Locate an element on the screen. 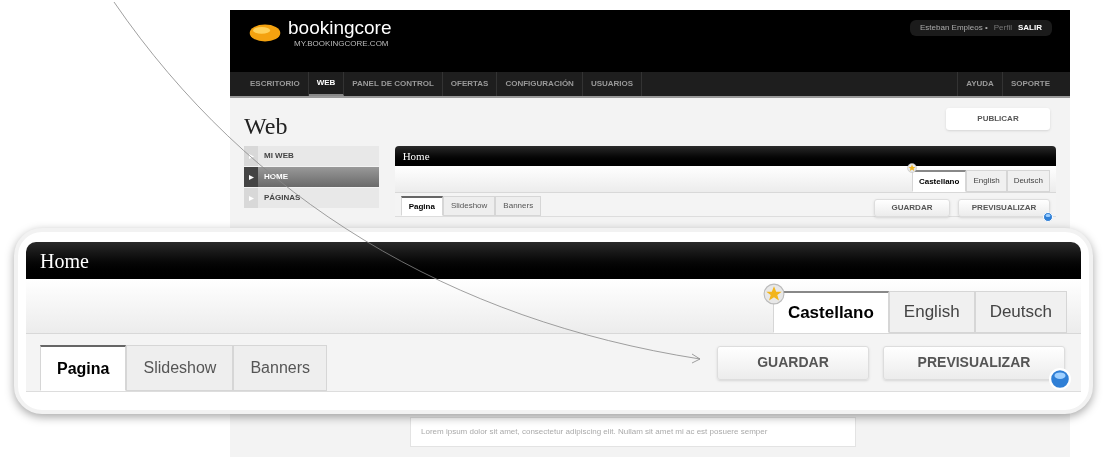 The width and height of the screenshot is (1107, 457). nav-item: OFERTAS is located at coordinates (470, 84).